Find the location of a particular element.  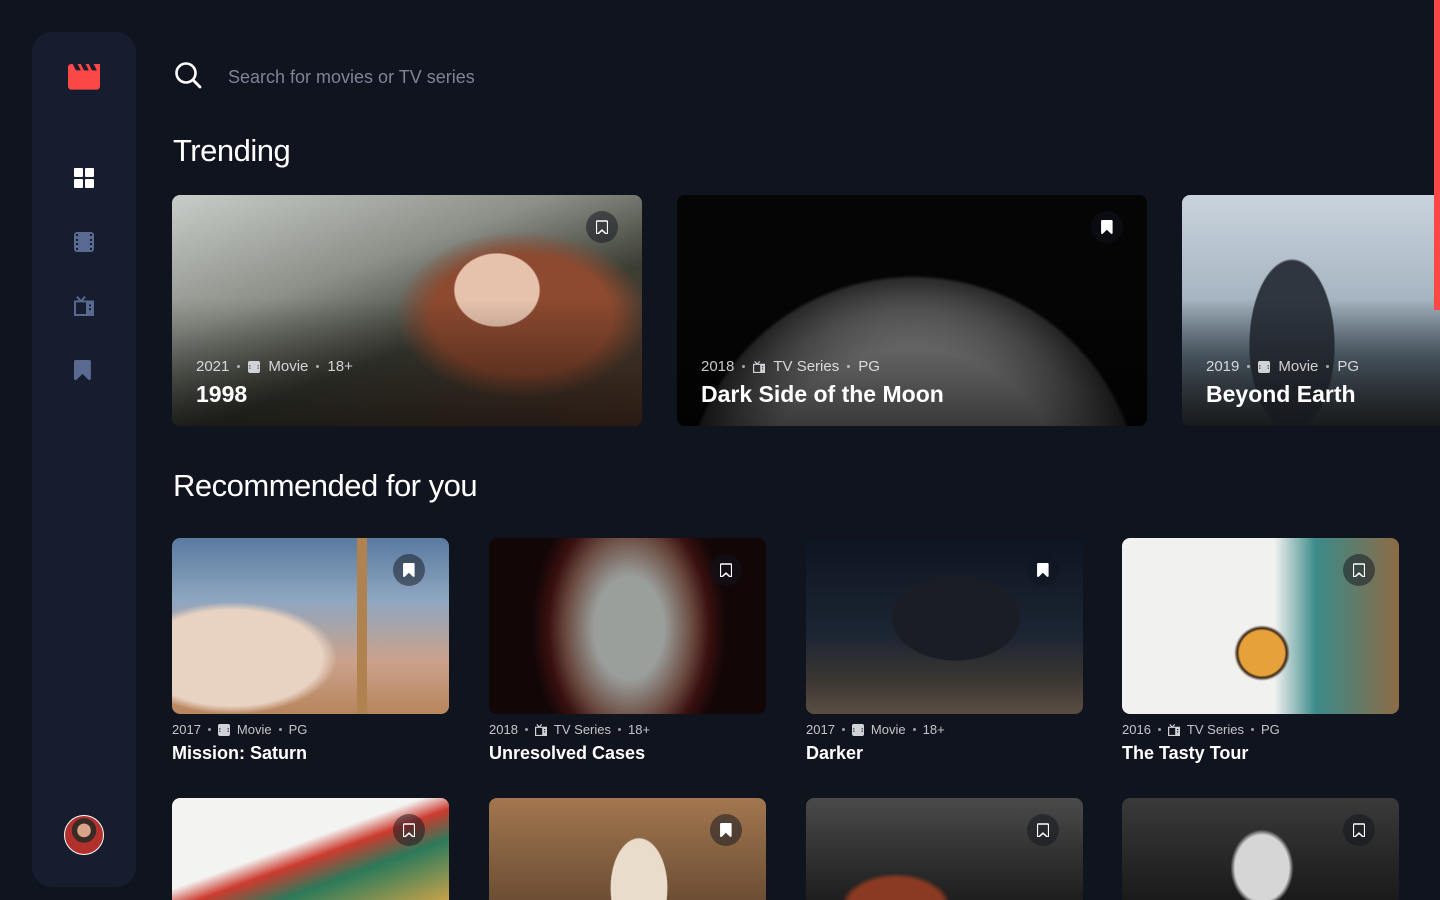

sidebar is located at coordinates (84, 459).